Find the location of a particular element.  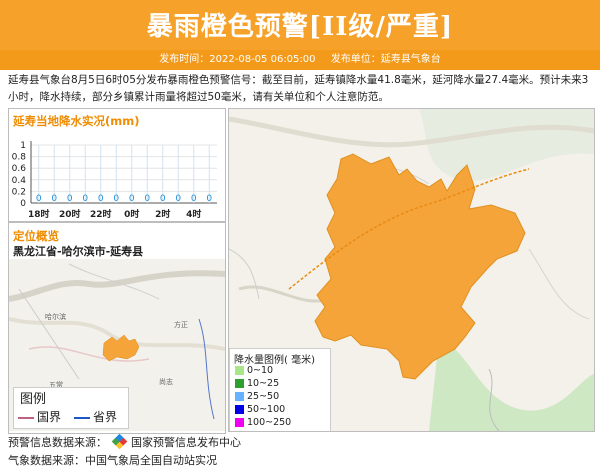

warning-title: 暴雨橙色预警[II级/严重] is located at coordinates (300, 27).